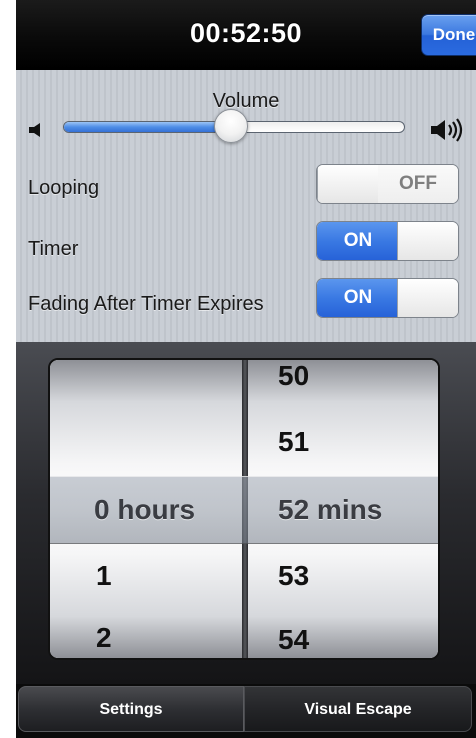 The image size is (476, 738). I want to click on tab-visual-escape: Visual Escape, so click(358, 709).